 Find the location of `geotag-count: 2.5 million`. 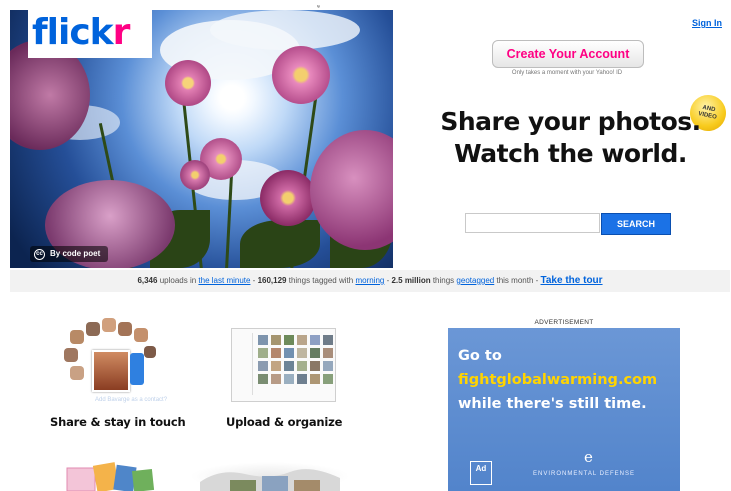

geotag-count: 2.5 million is located at coordinates (411, 280).